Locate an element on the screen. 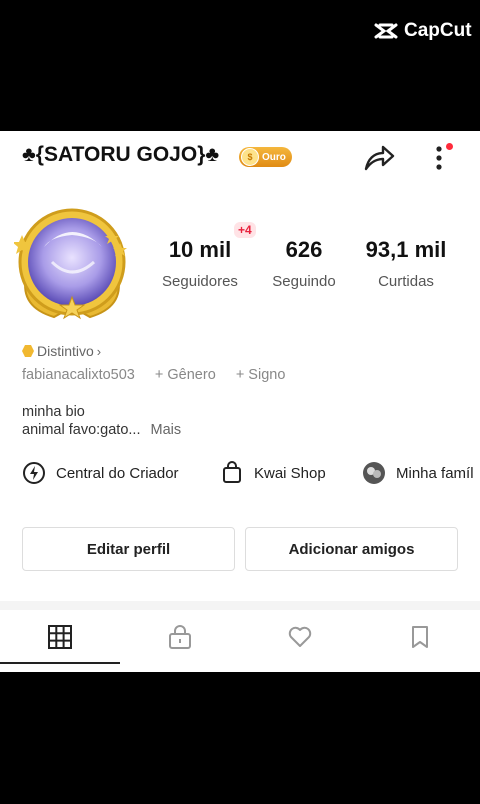 Image resolution: width=480 pixels, height=804 pixels. edit-profile-button: Editar perfil is located at coordinates (128, 549).